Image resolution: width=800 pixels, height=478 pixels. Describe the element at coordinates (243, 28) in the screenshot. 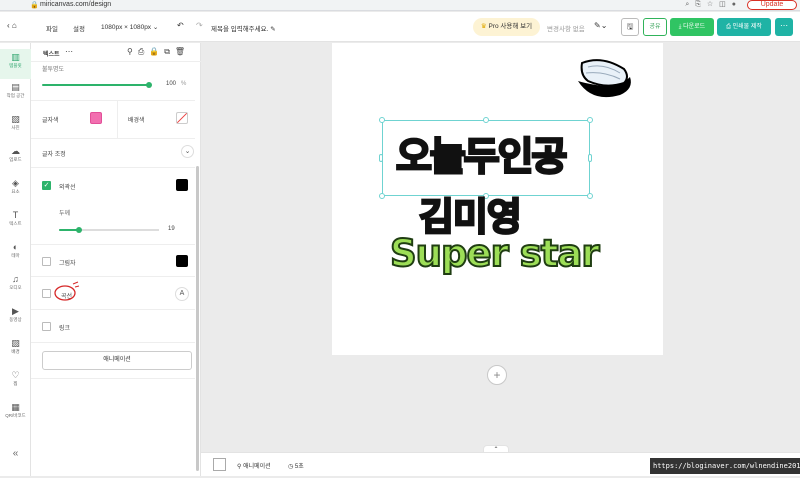

I see `title-input: 제목을 입력해주세요. ✎` at that location.